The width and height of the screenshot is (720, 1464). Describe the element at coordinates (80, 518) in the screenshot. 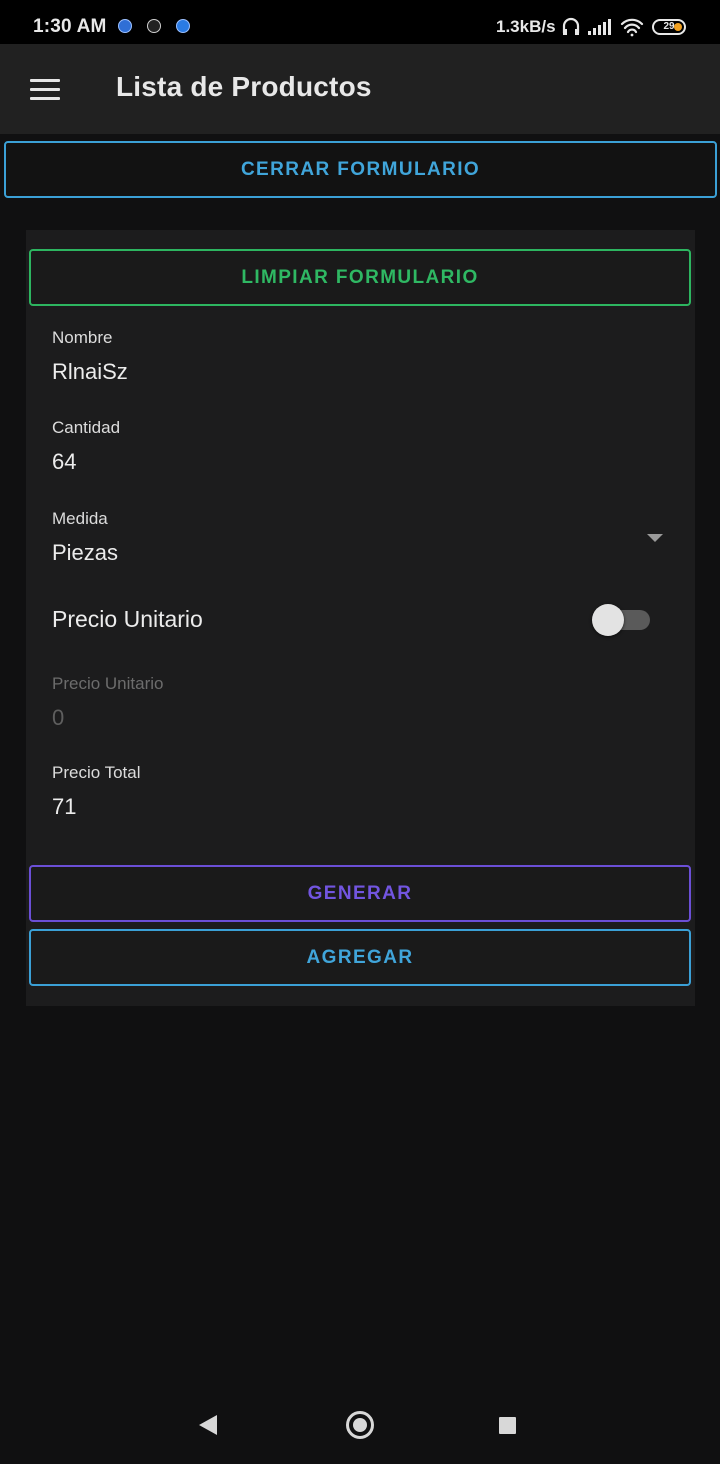

I see `medida-label: Medida` at that location.